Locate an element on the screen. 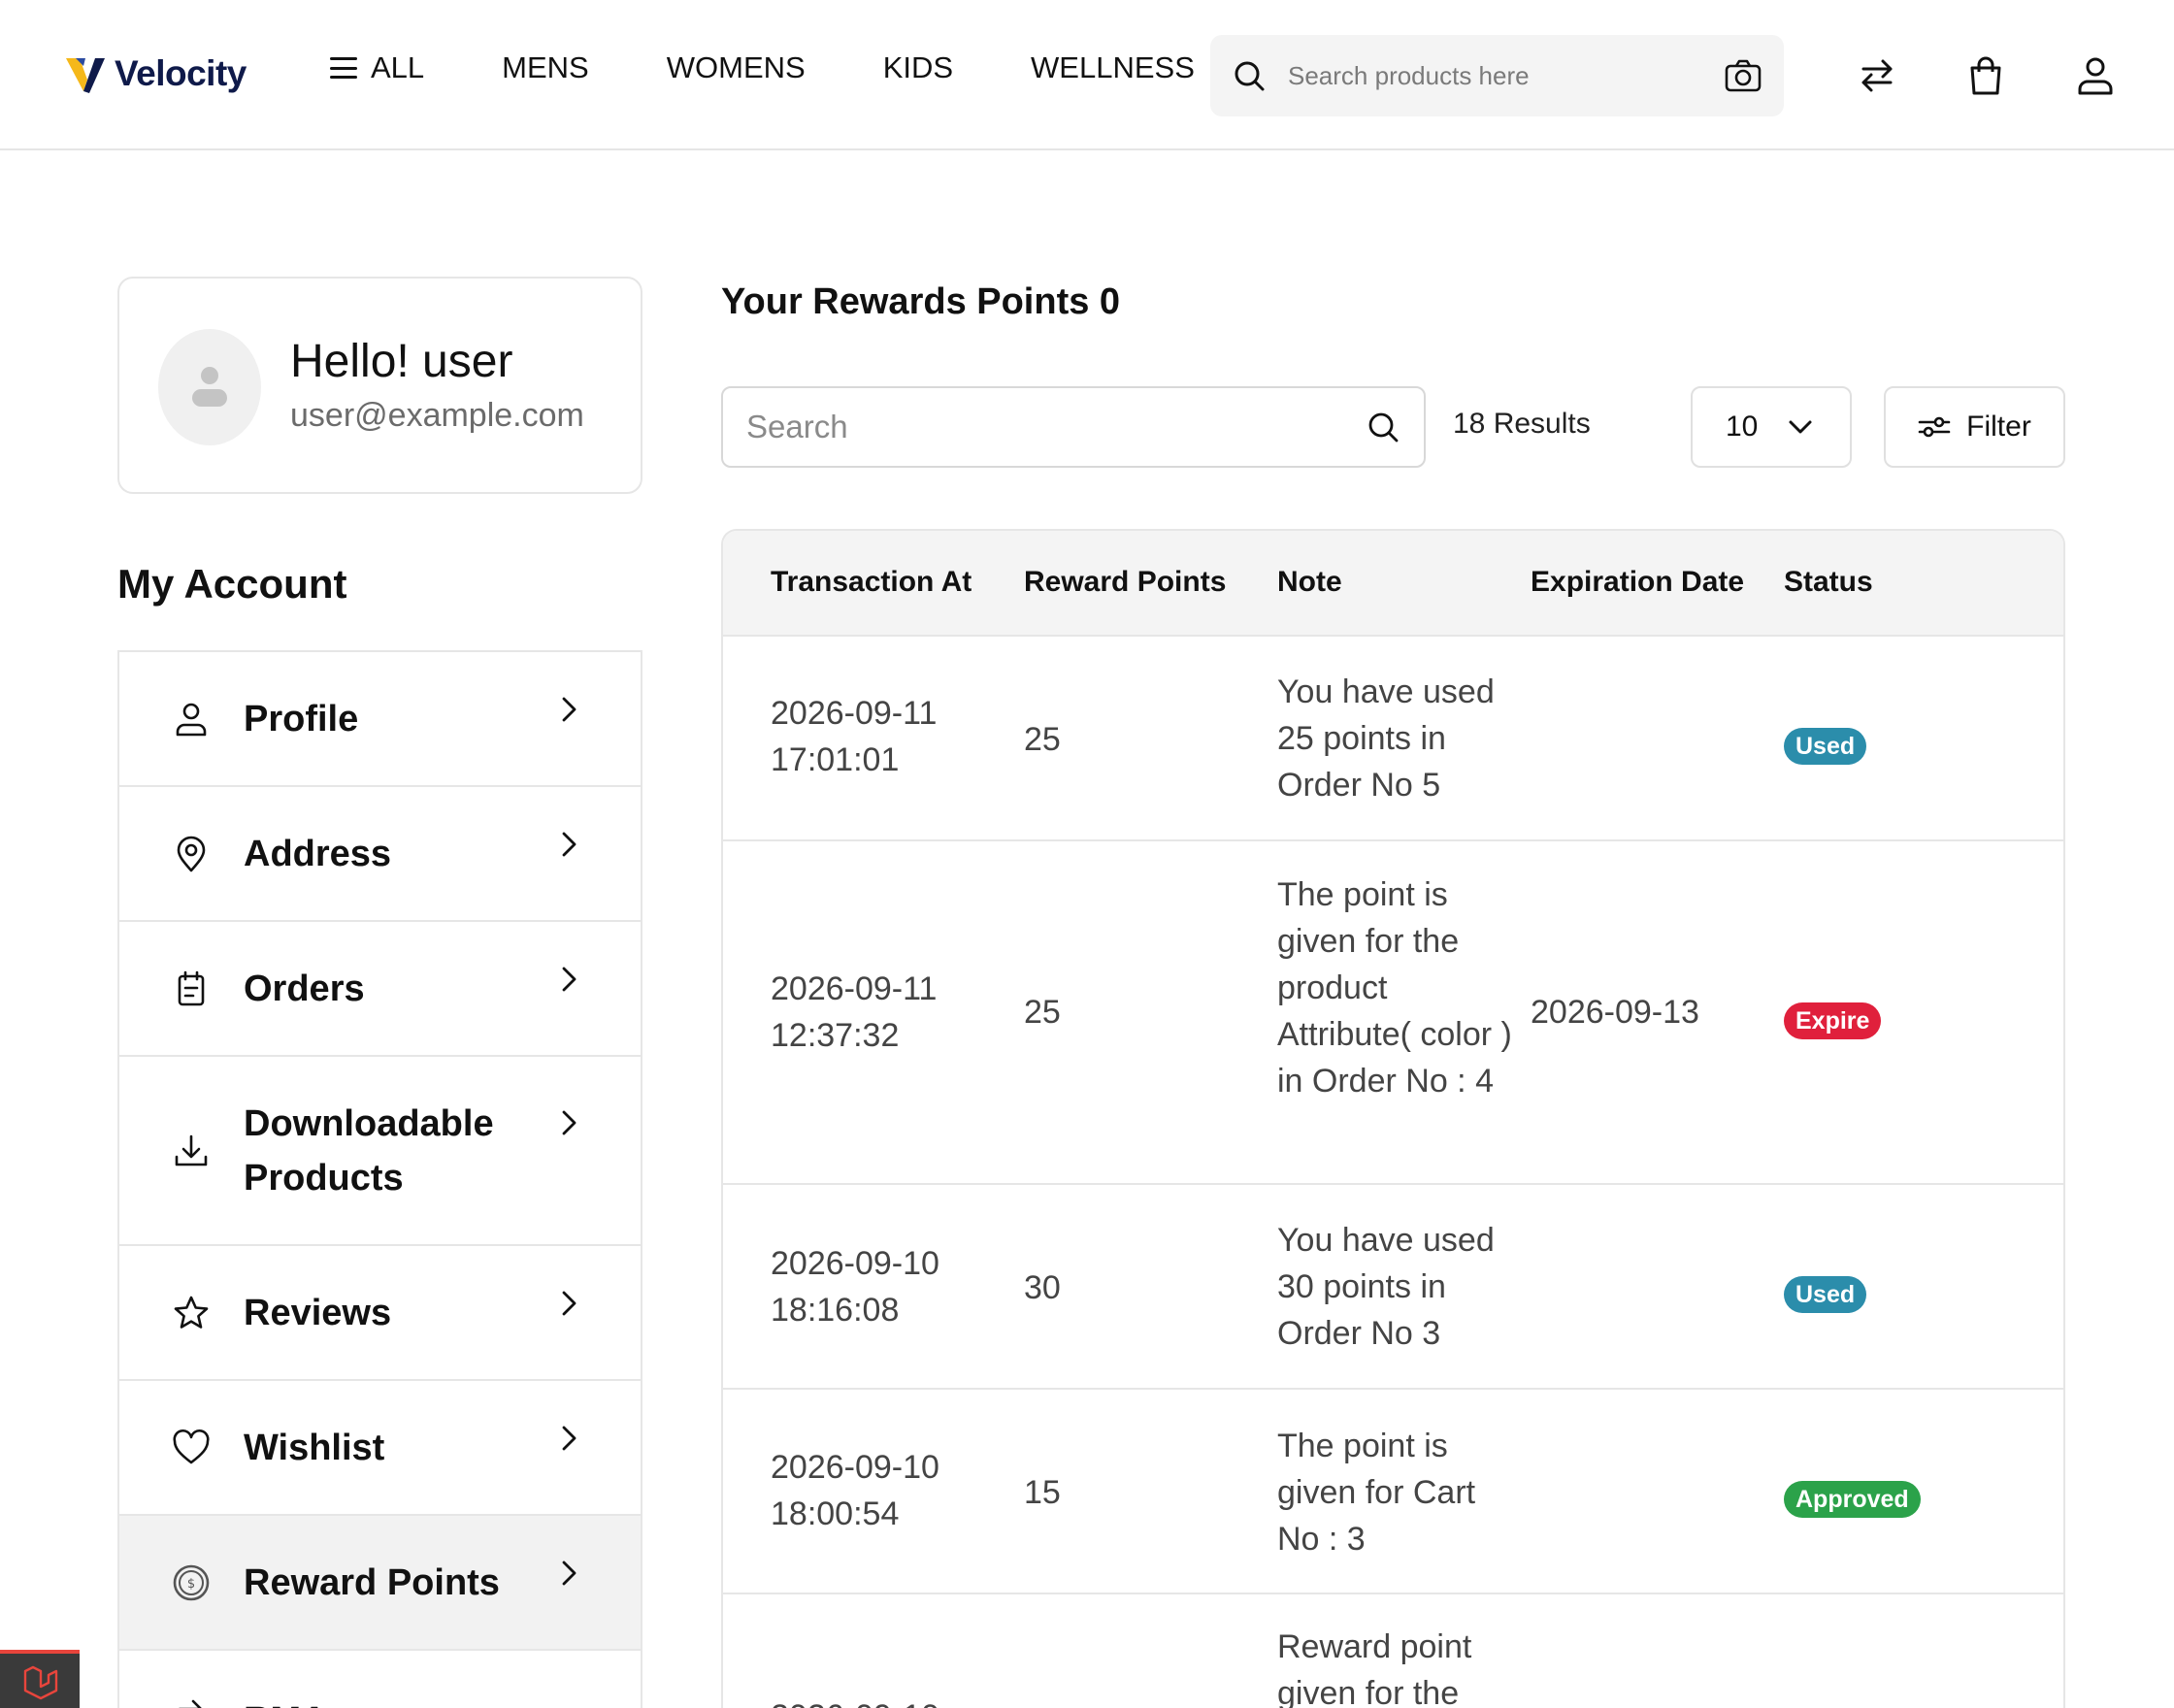  sidebar-item-label: Reward Points is located at coordinates (372, 1582).